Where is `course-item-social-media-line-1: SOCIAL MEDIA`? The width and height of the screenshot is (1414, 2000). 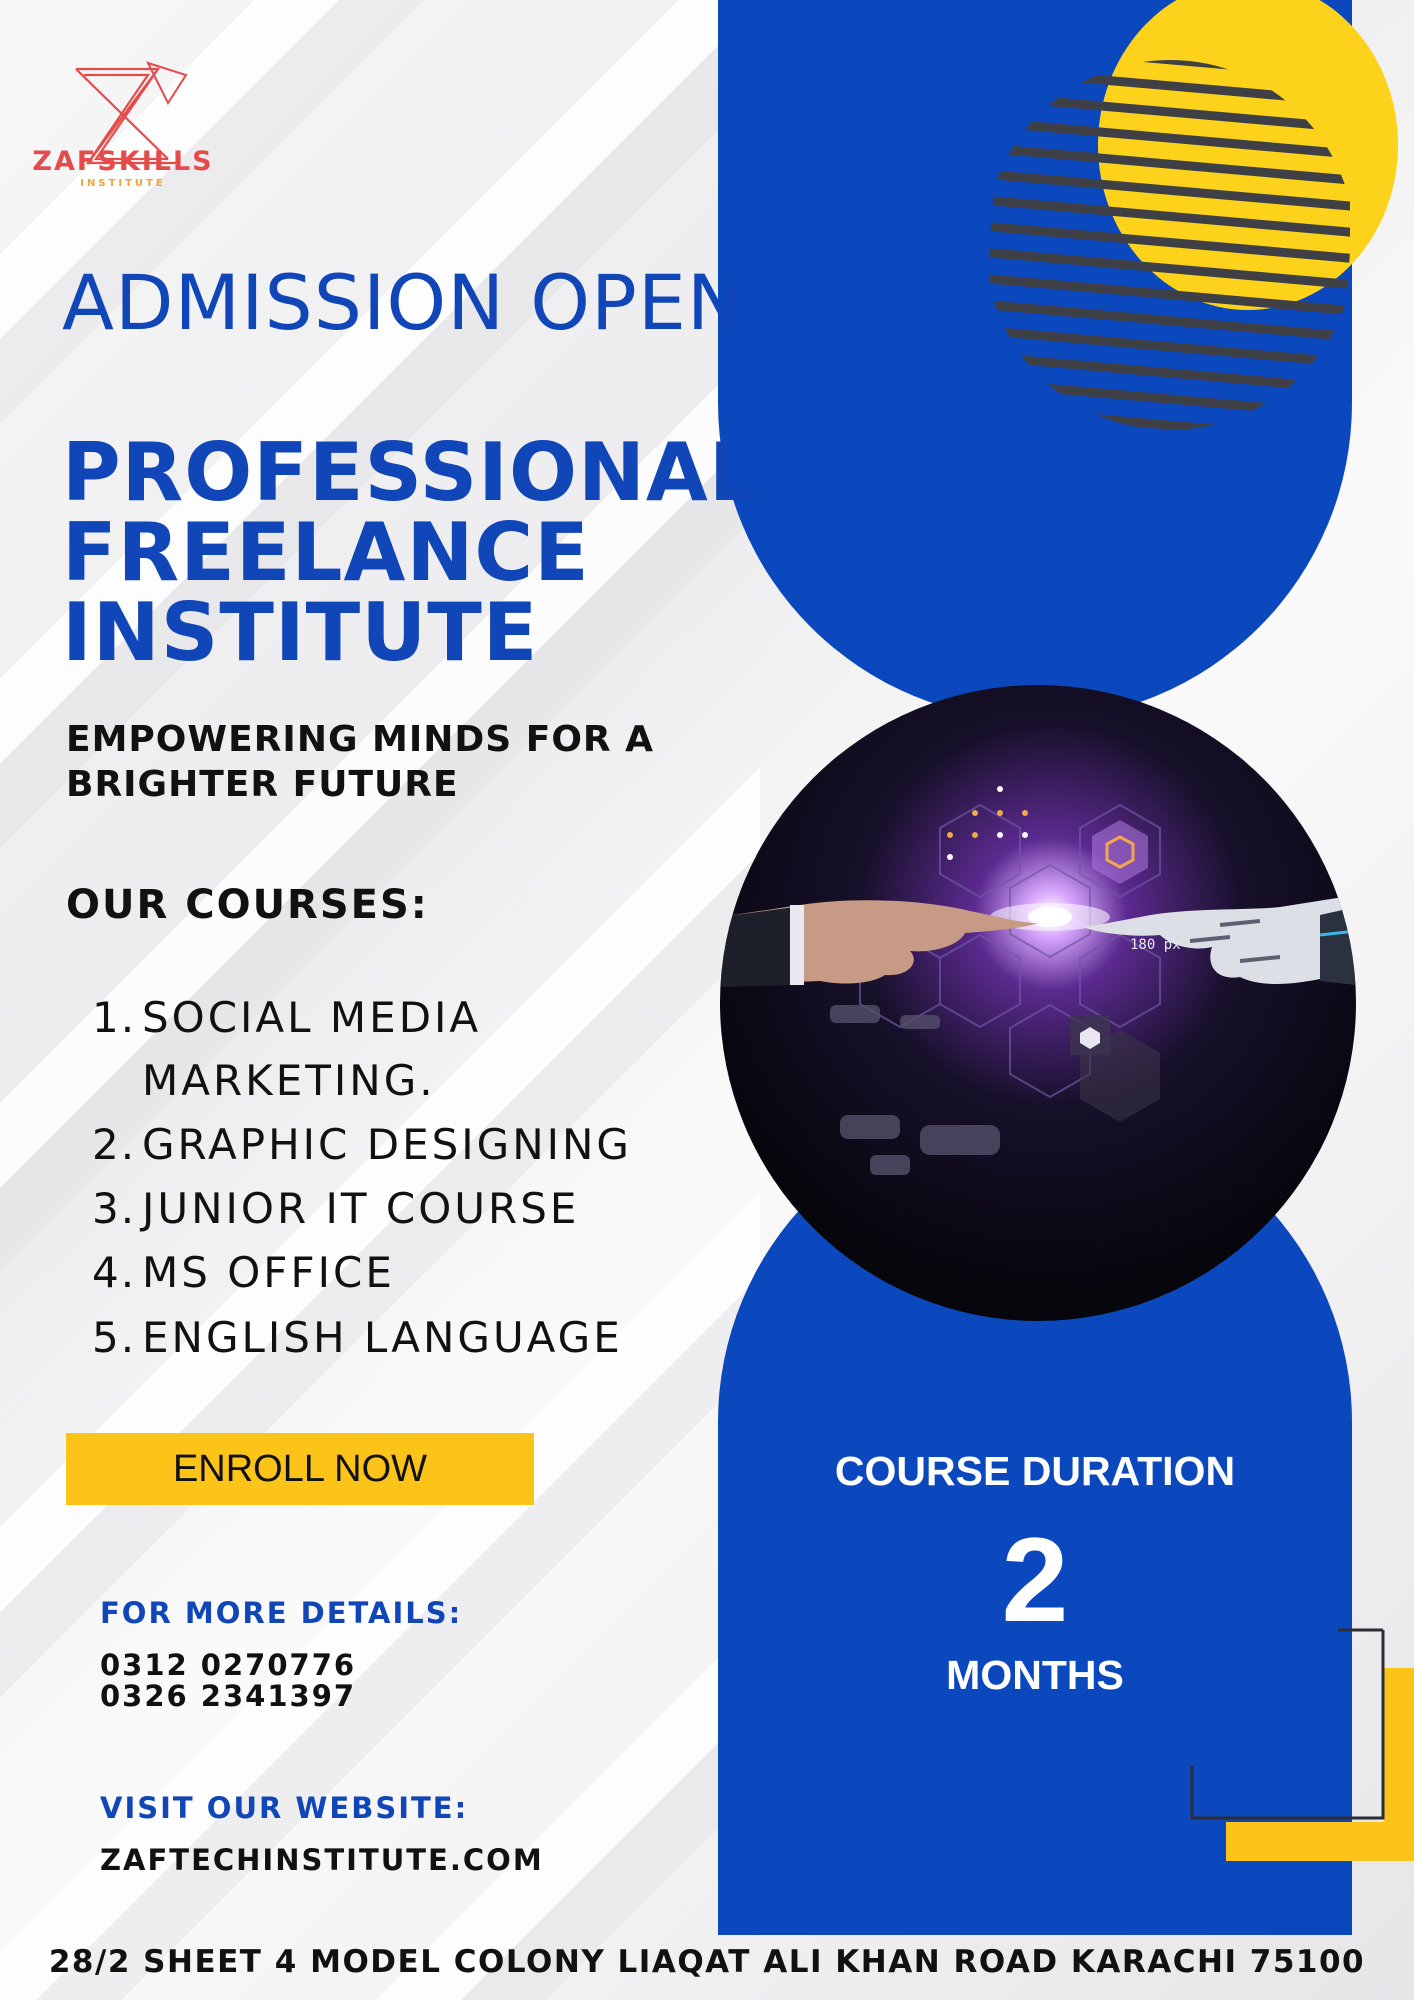 course-item-social-media-line-1: SOCIAL MEDIA is located at coordinates (312, 1017).